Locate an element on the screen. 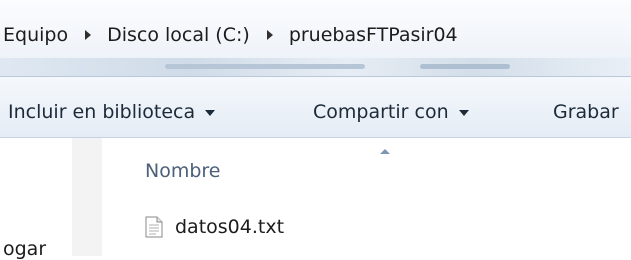 Image resolution: width=631 pixels, height=260 pixels. breadcrumb-equipo: Equipo is located at coordinates (35, 35).